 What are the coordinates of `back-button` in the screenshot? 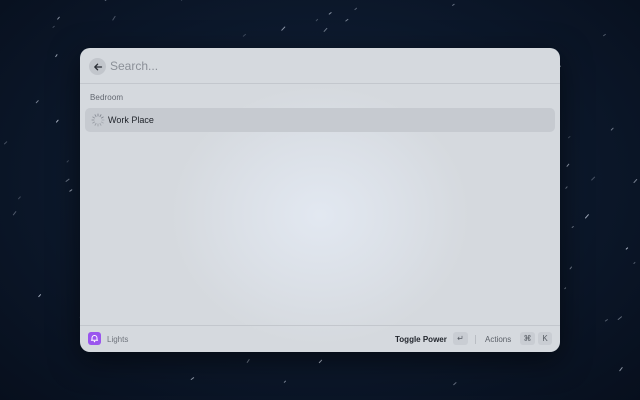 It's located at (97, 66).